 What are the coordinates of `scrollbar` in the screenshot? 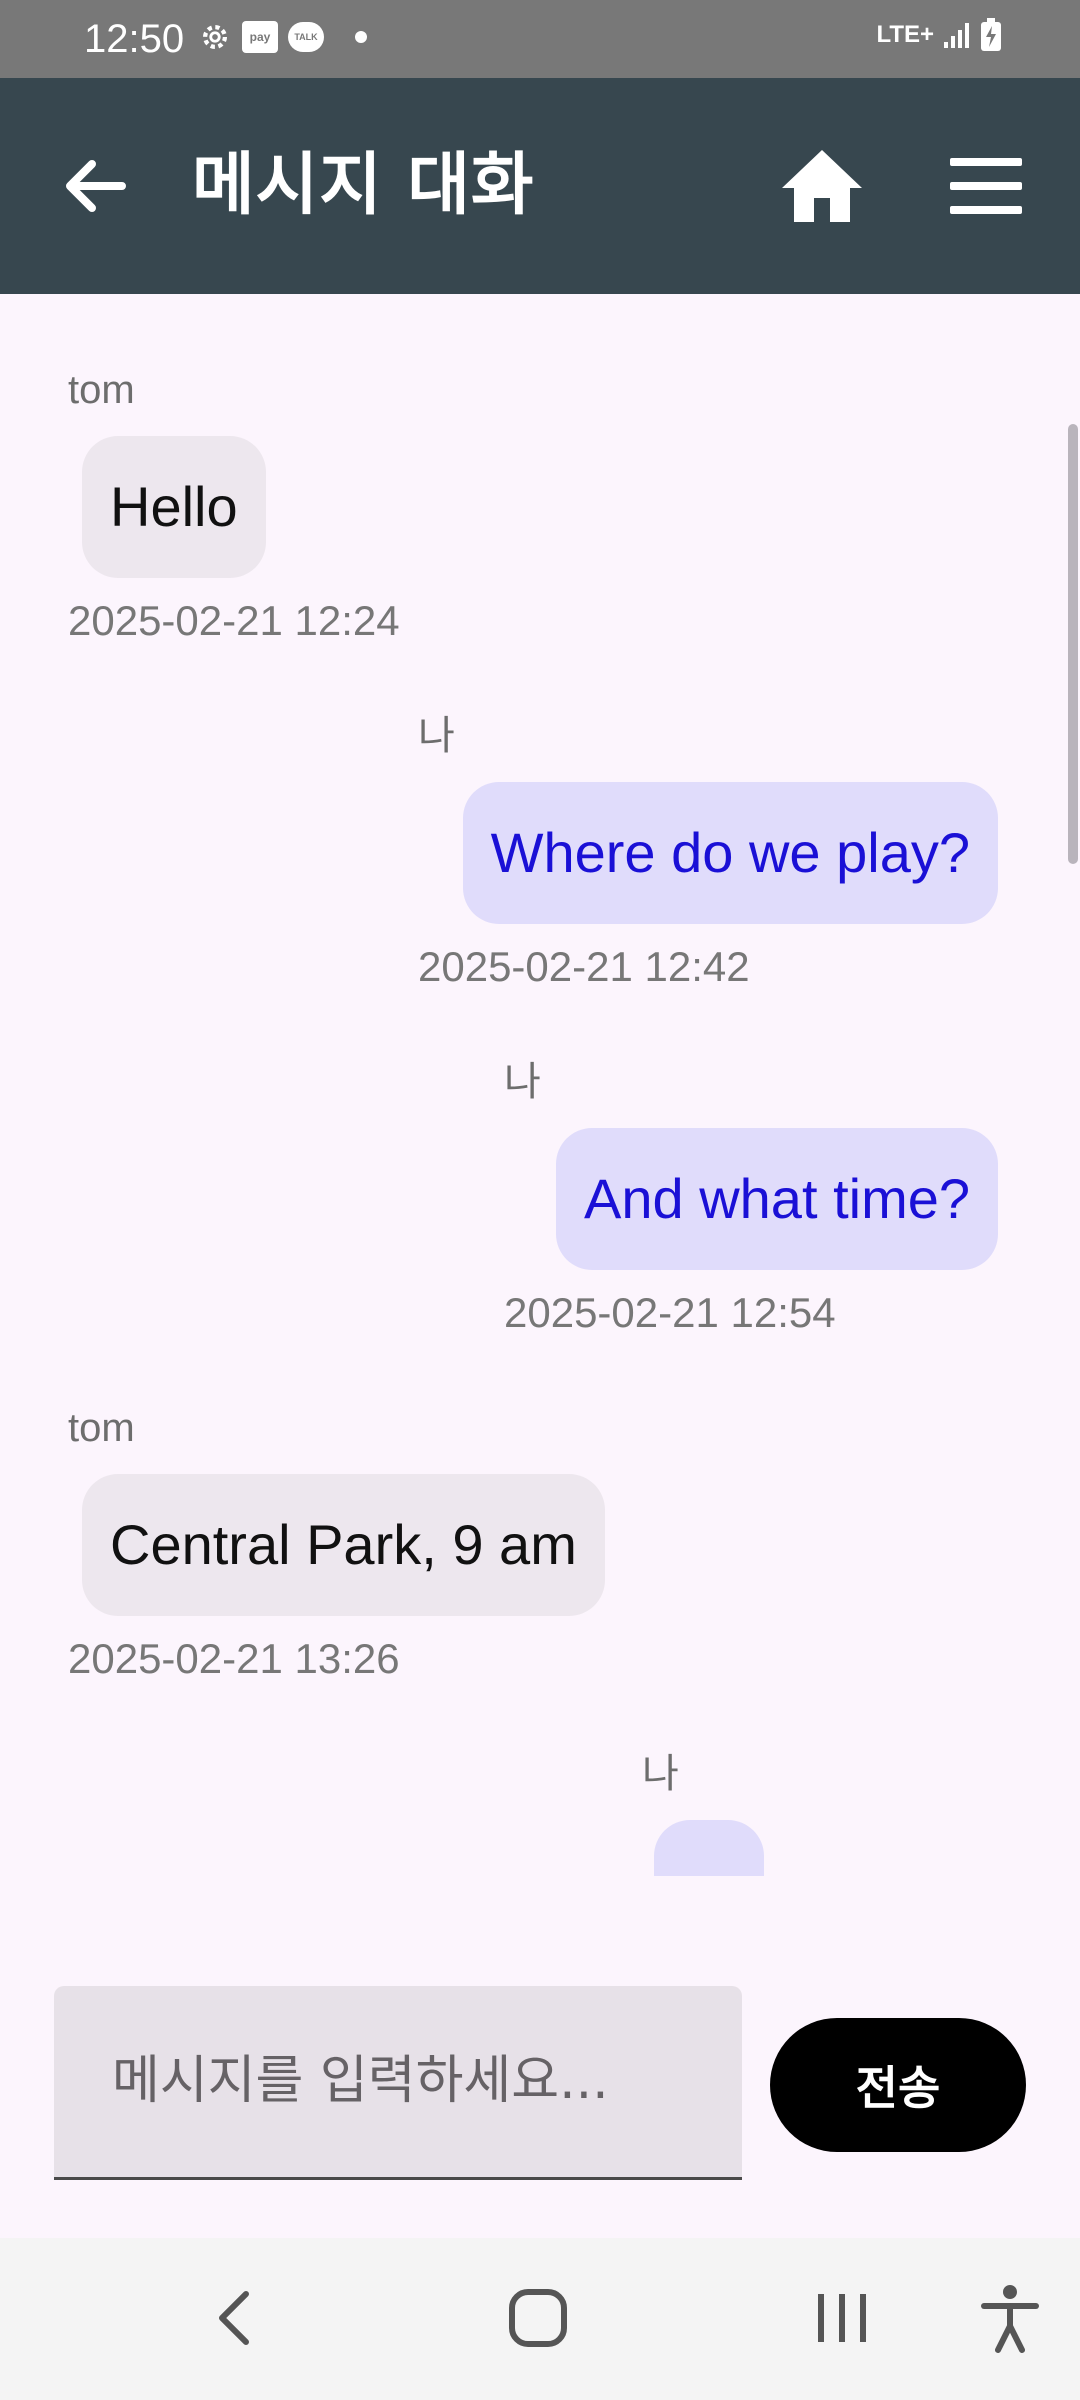 It's located at (1073, 644).